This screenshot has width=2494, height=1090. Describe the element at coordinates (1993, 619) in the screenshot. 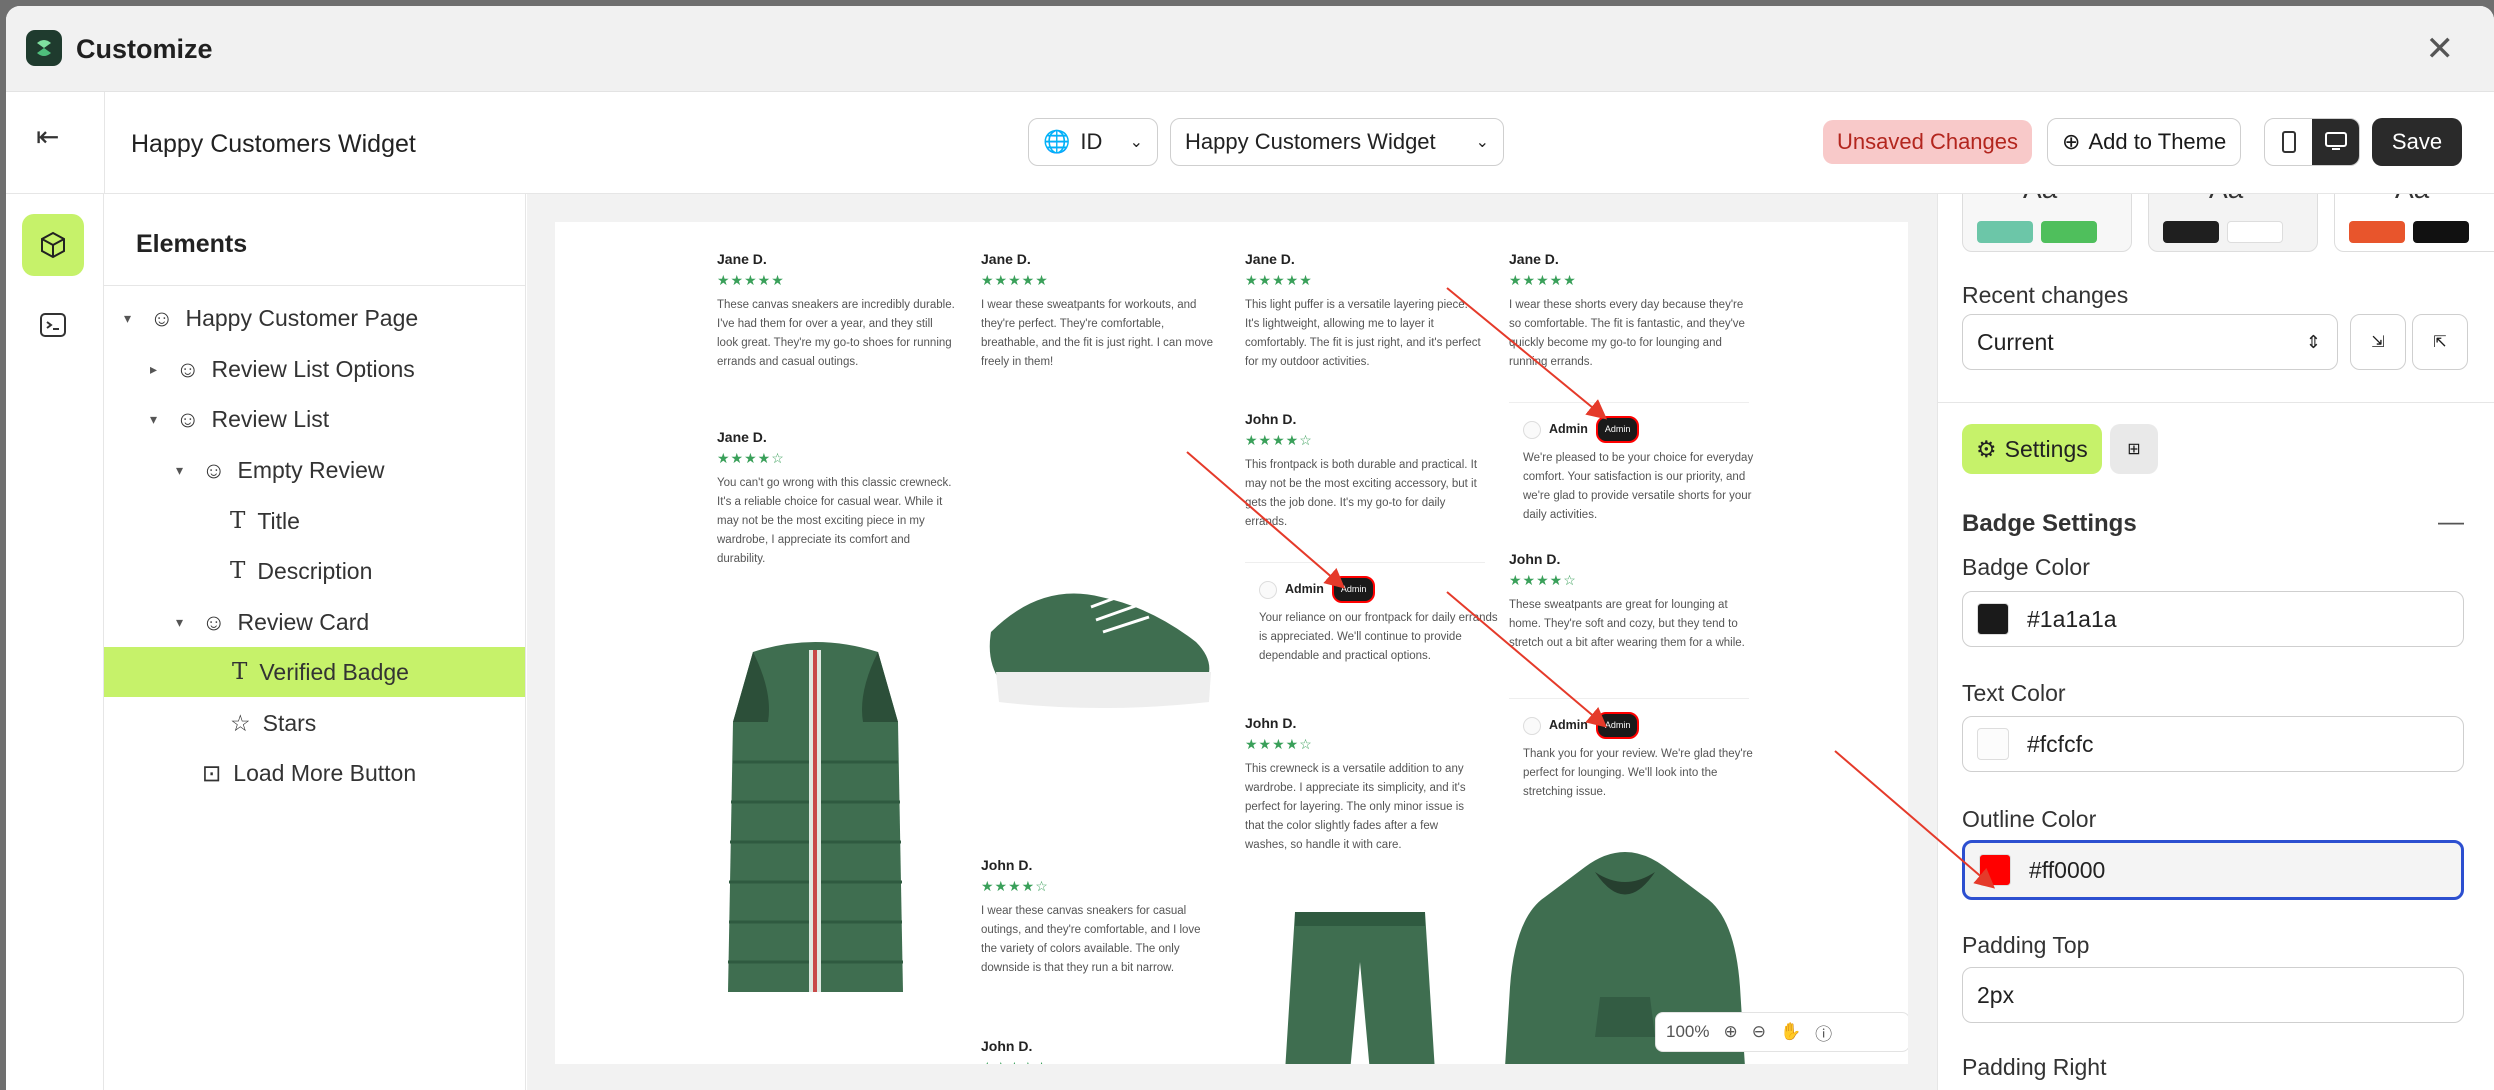

I see `badge-color-swatch` at that location.